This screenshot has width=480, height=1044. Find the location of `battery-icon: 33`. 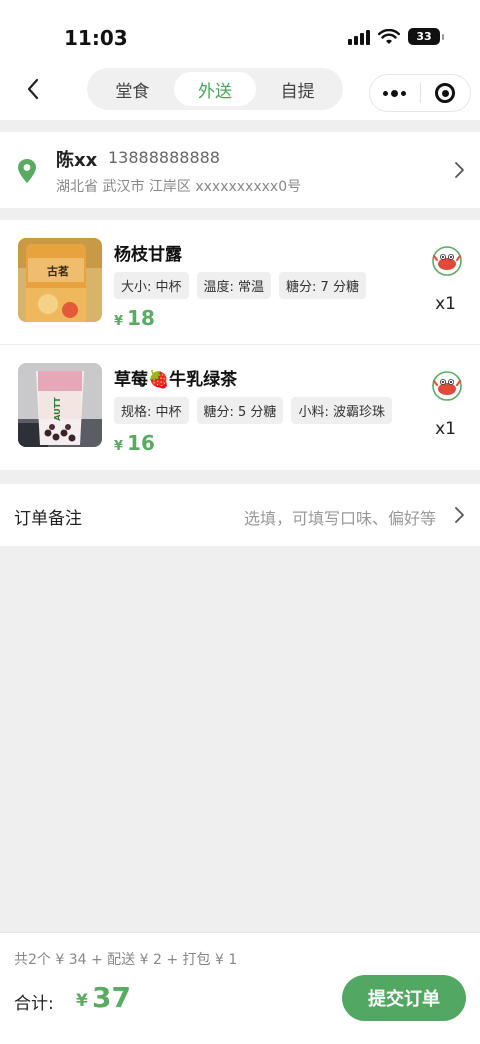

battery-icon: 33 is located at coordinates (426, 36).